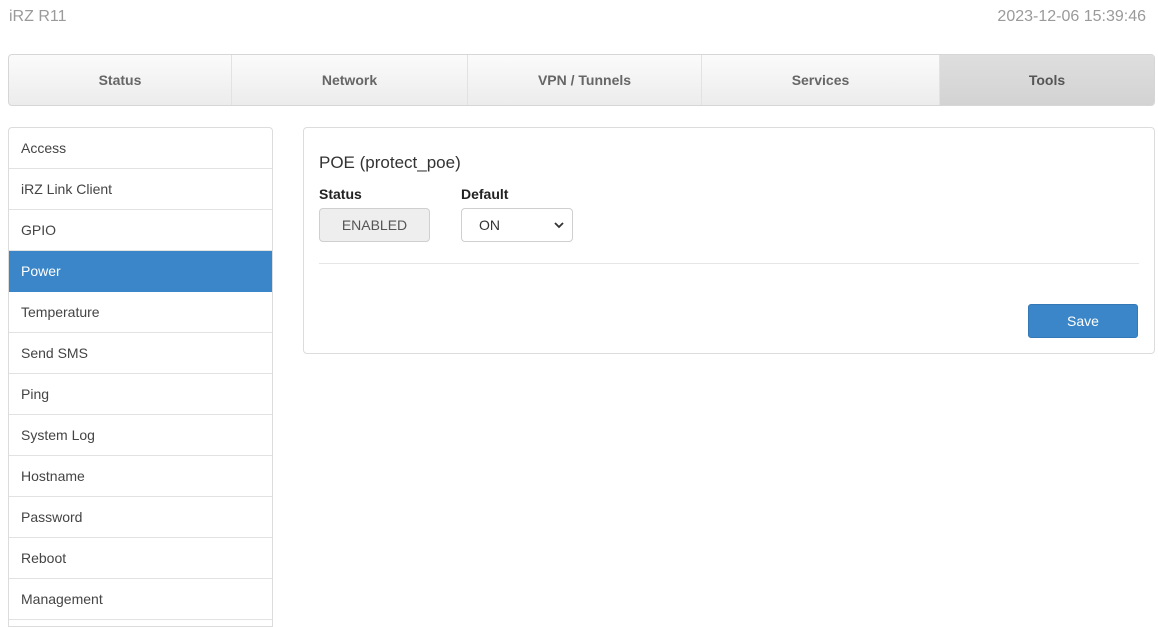 Image resolution: width=1158 pixels, height=627 pixels. What do you see at coordinates (585, 80) in the screenshot?
I see `tab-vpn-tunnels: VPN / Tunnels` at bounding box center [585, 80].